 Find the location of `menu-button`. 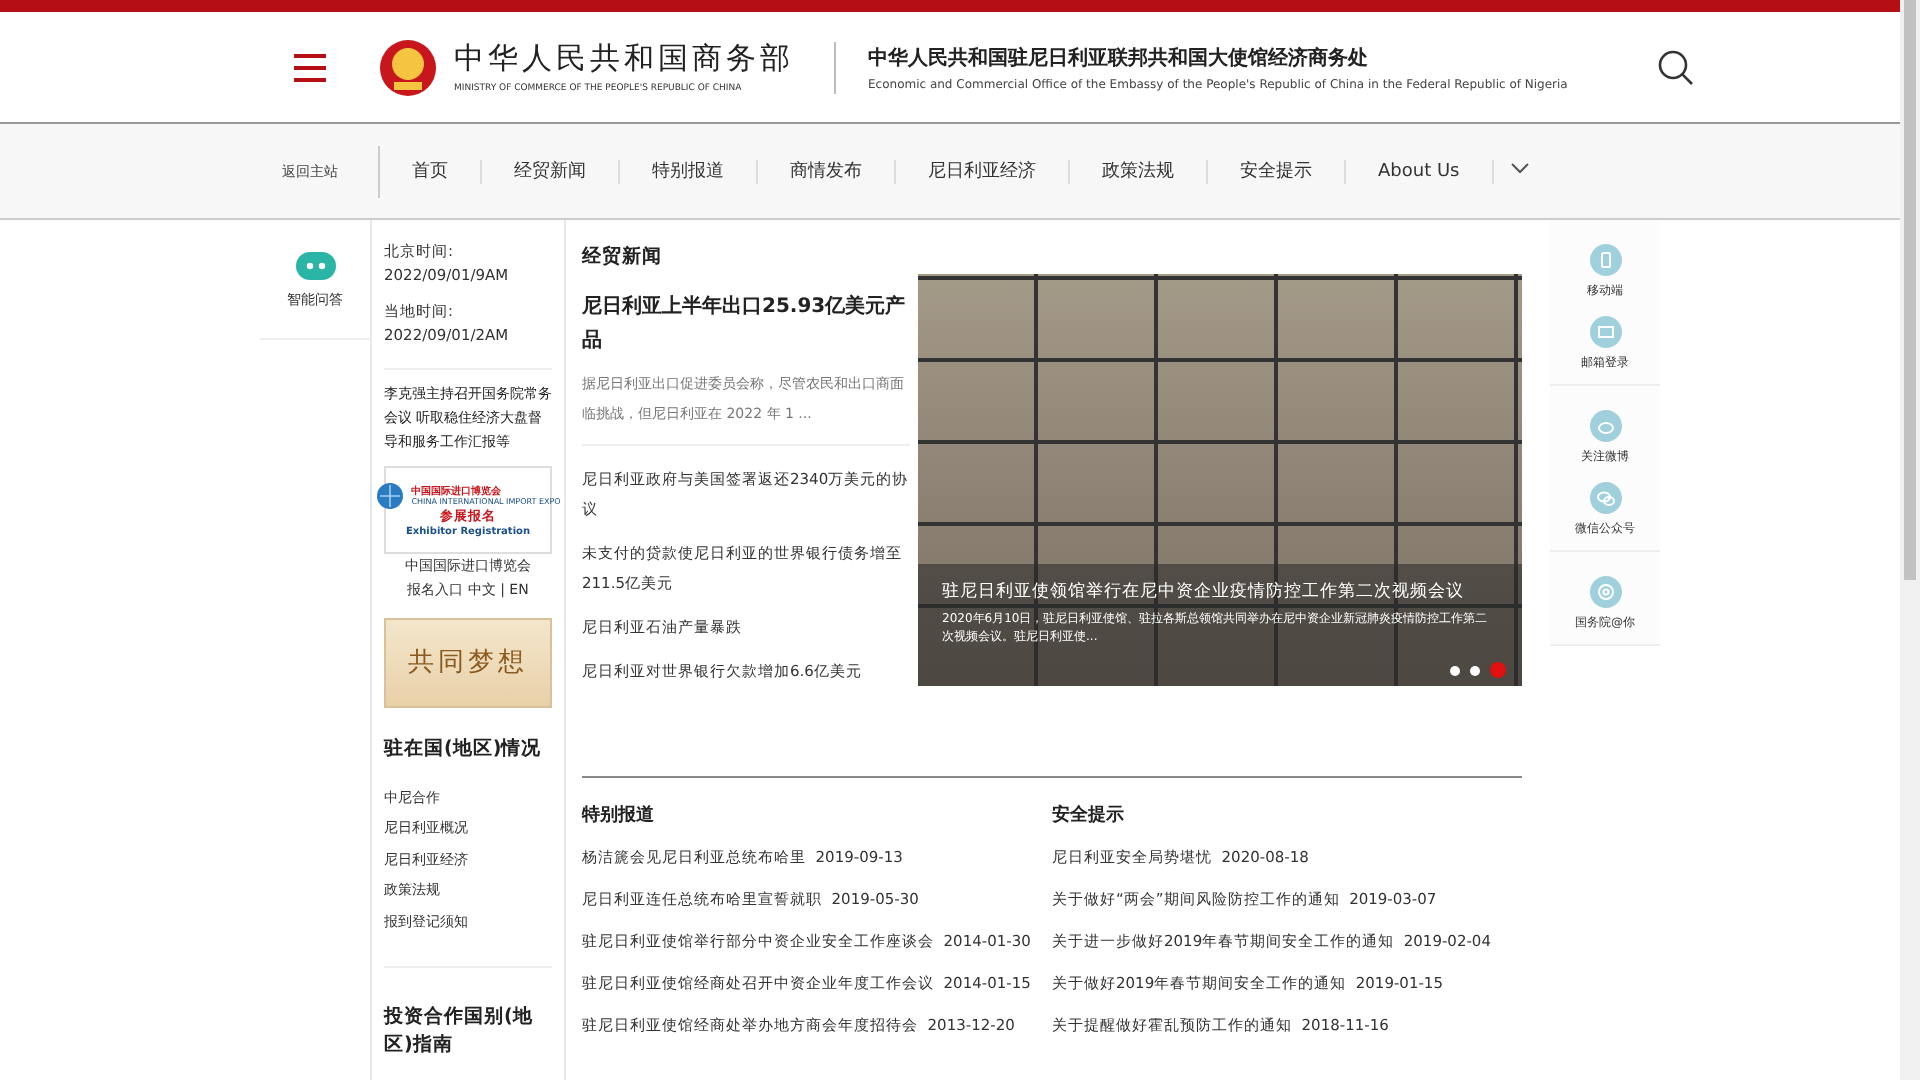

menu-button is located at coordinates (310, 67).